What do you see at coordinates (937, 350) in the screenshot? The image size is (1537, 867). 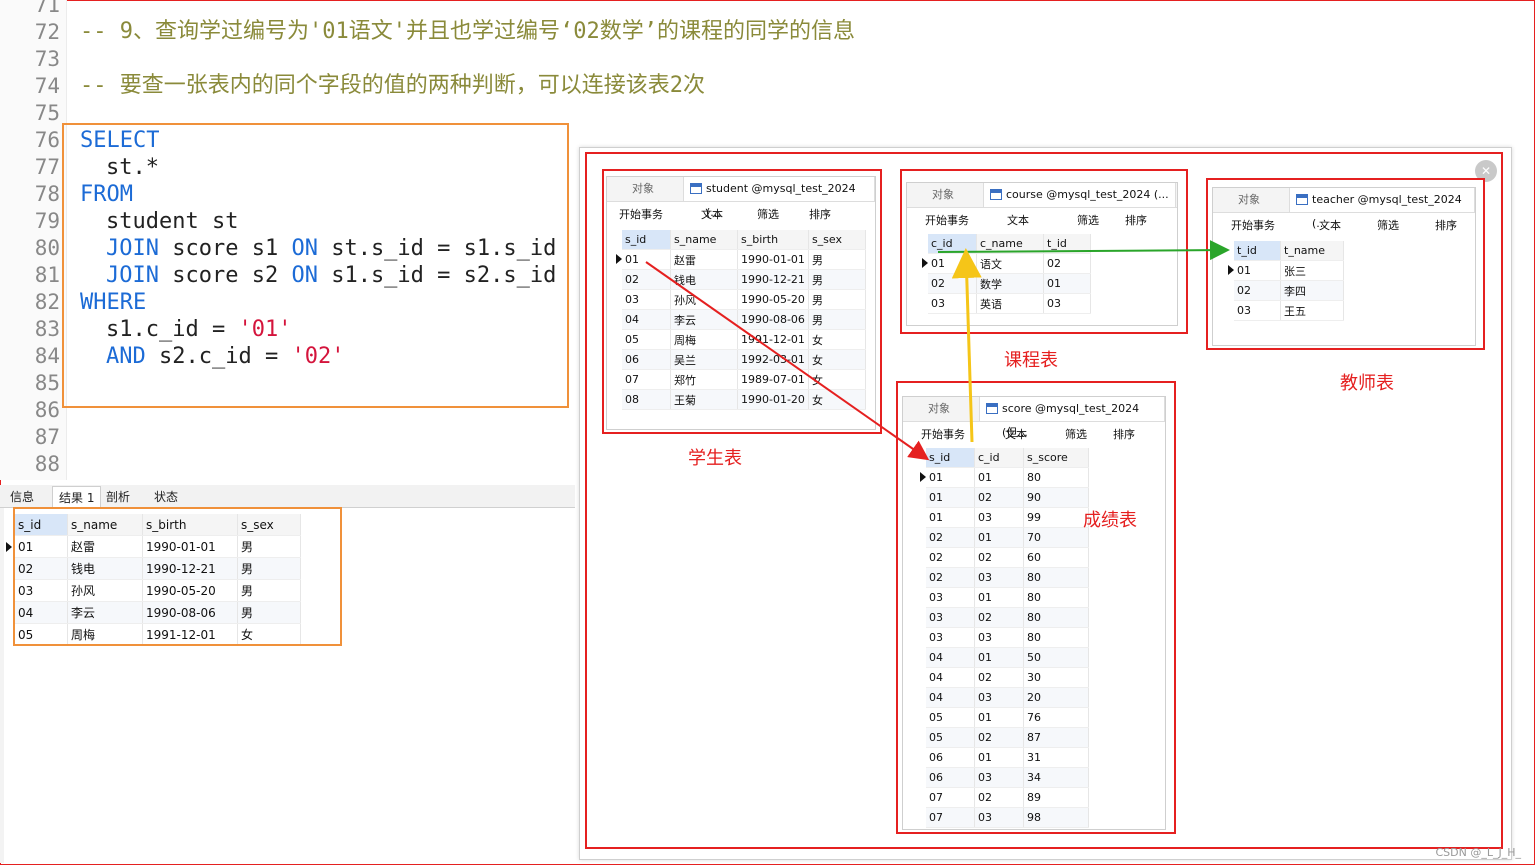 I see `relationship-arrows` at bounding box center [937, 350].